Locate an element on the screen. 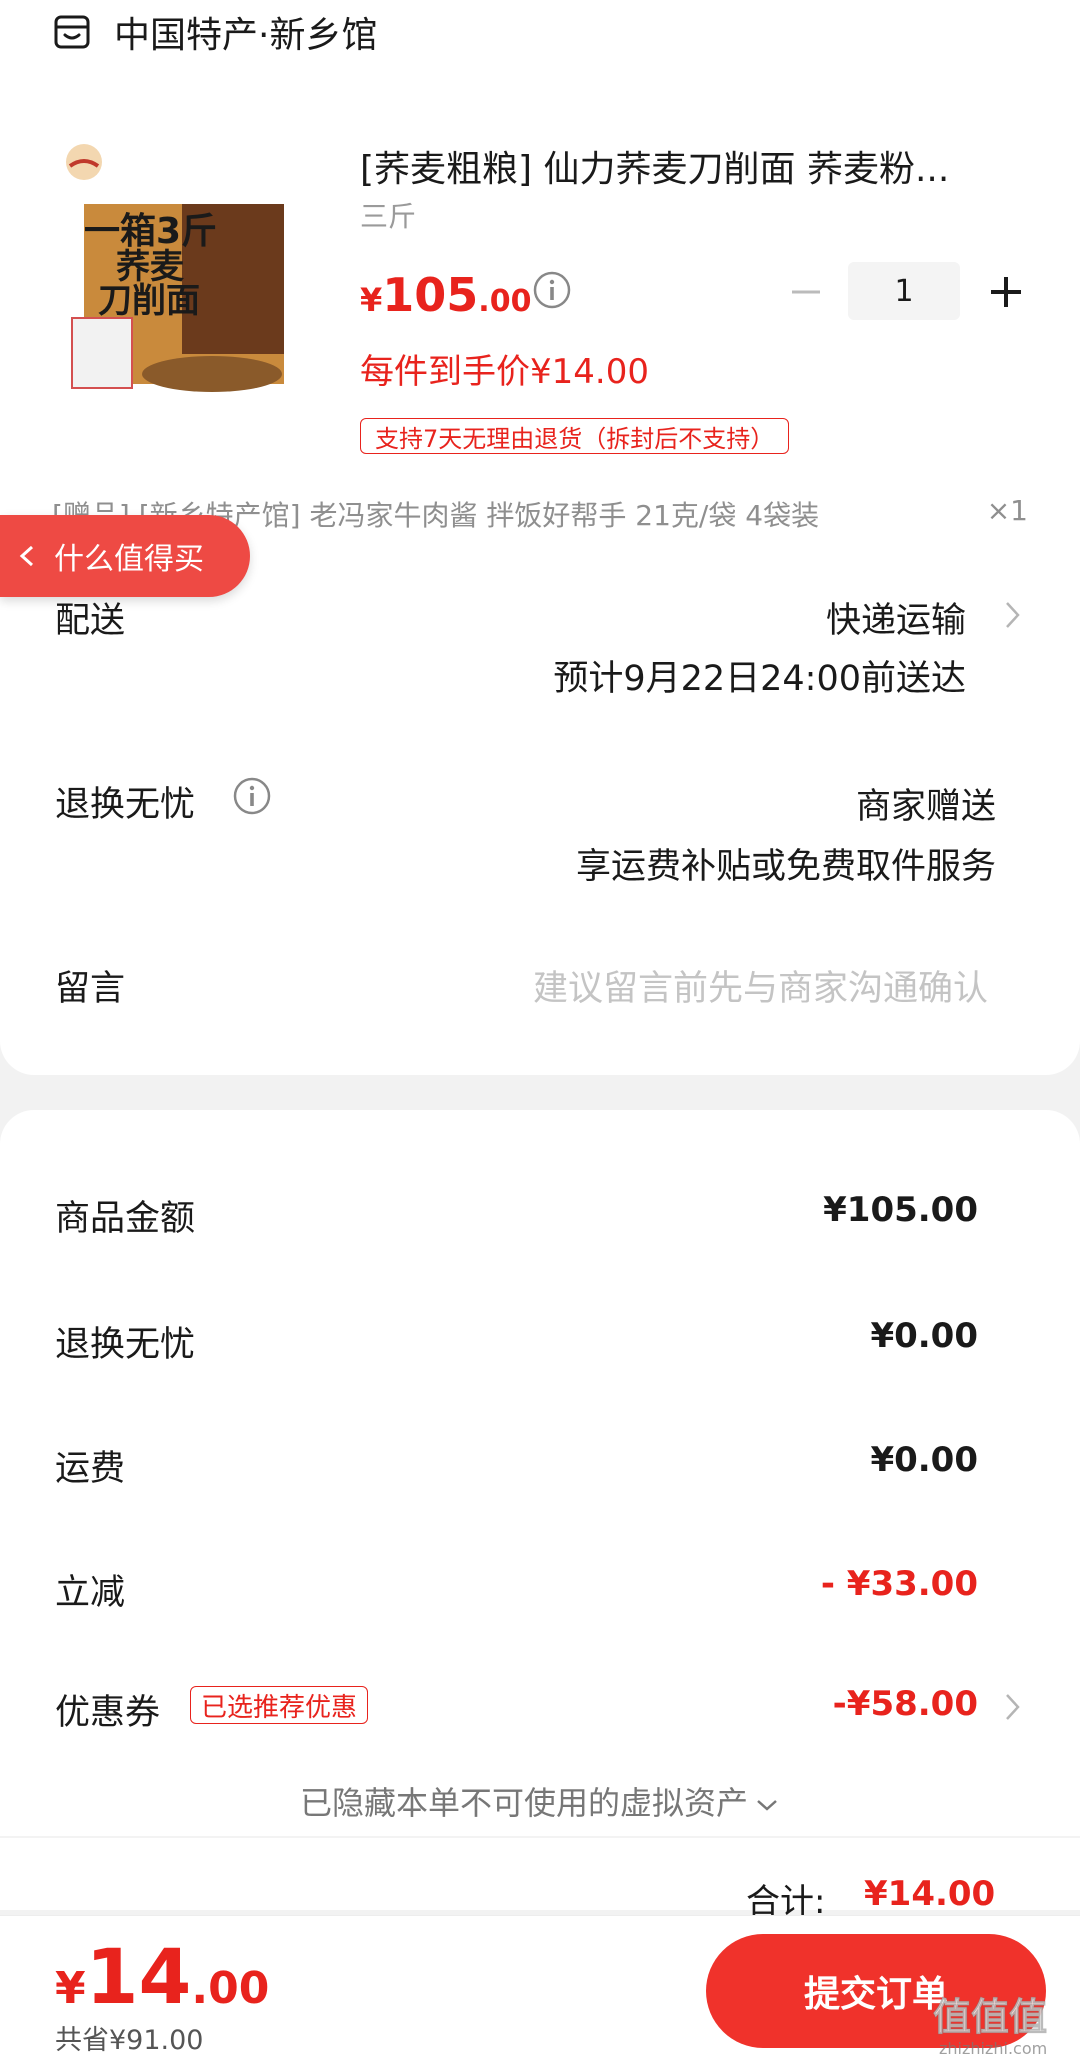 The width and height of the screenshot is (1080, 2065). footer-price-decimal: .00 is located at coordinates (230, 1988).